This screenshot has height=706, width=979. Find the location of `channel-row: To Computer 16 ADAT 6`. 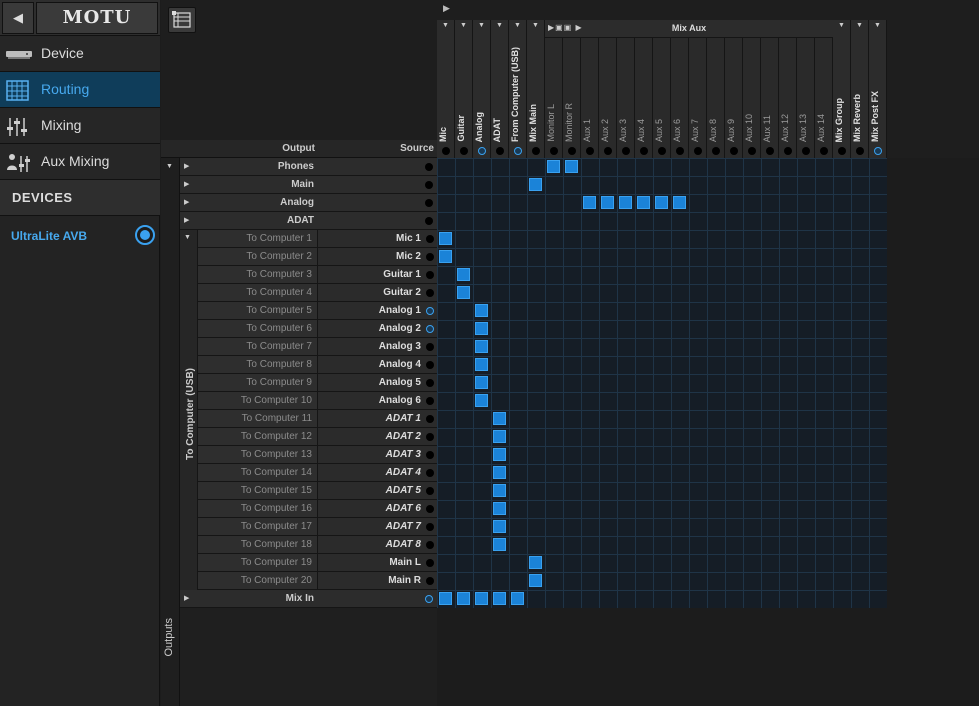

channel-row: To Computer 16 ADAT 6 is located at coordinates (317, 509).